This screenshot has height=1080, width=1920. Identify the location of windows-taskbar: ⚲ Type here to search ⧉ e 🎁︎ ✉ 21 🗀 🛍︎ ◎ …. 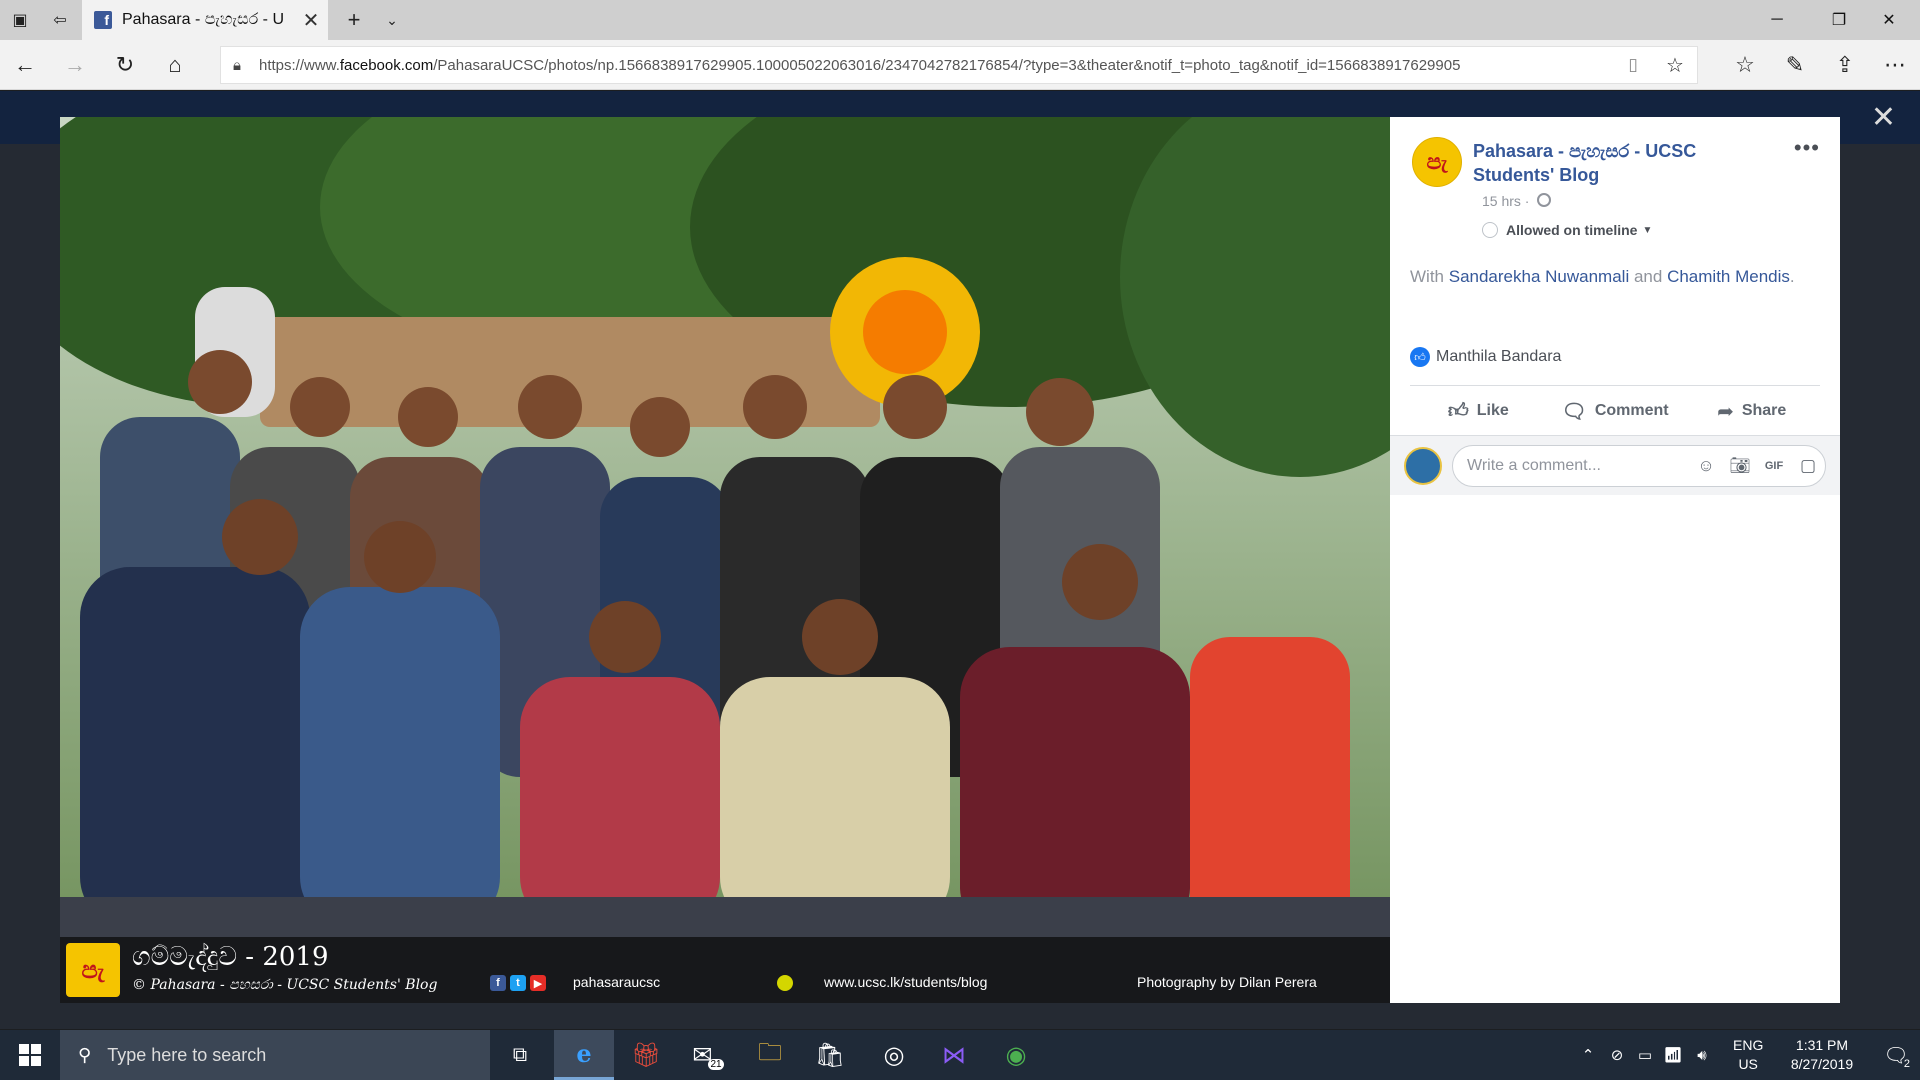
(960, 1055).